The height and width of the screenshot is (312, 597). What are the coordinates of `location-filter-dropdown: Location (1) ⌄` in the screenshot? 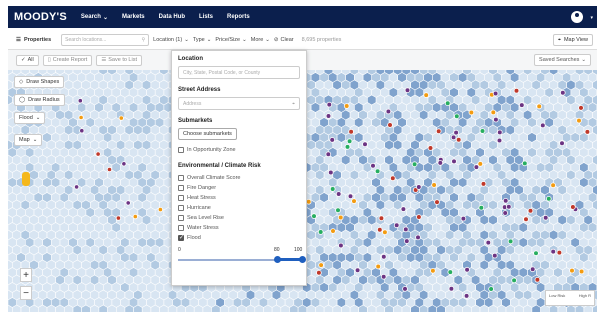 It's located at (171, 40).